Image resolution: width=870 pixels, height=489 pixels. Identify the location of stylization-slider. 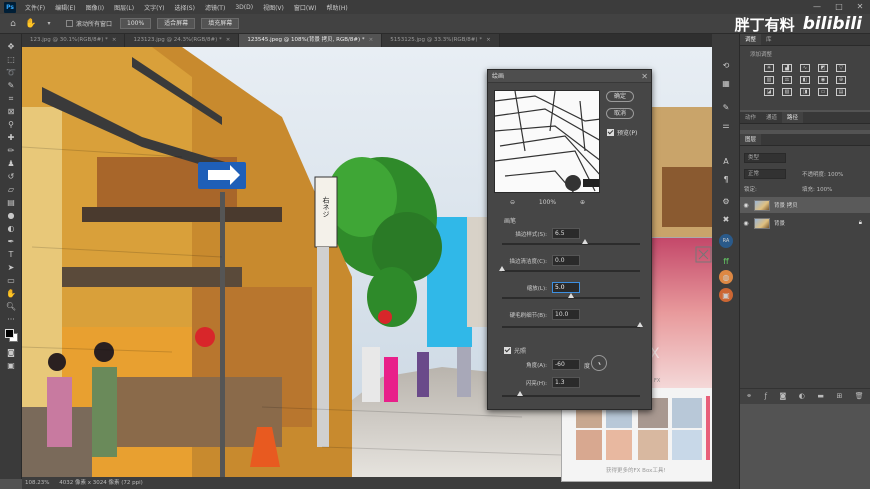
(571, 242).